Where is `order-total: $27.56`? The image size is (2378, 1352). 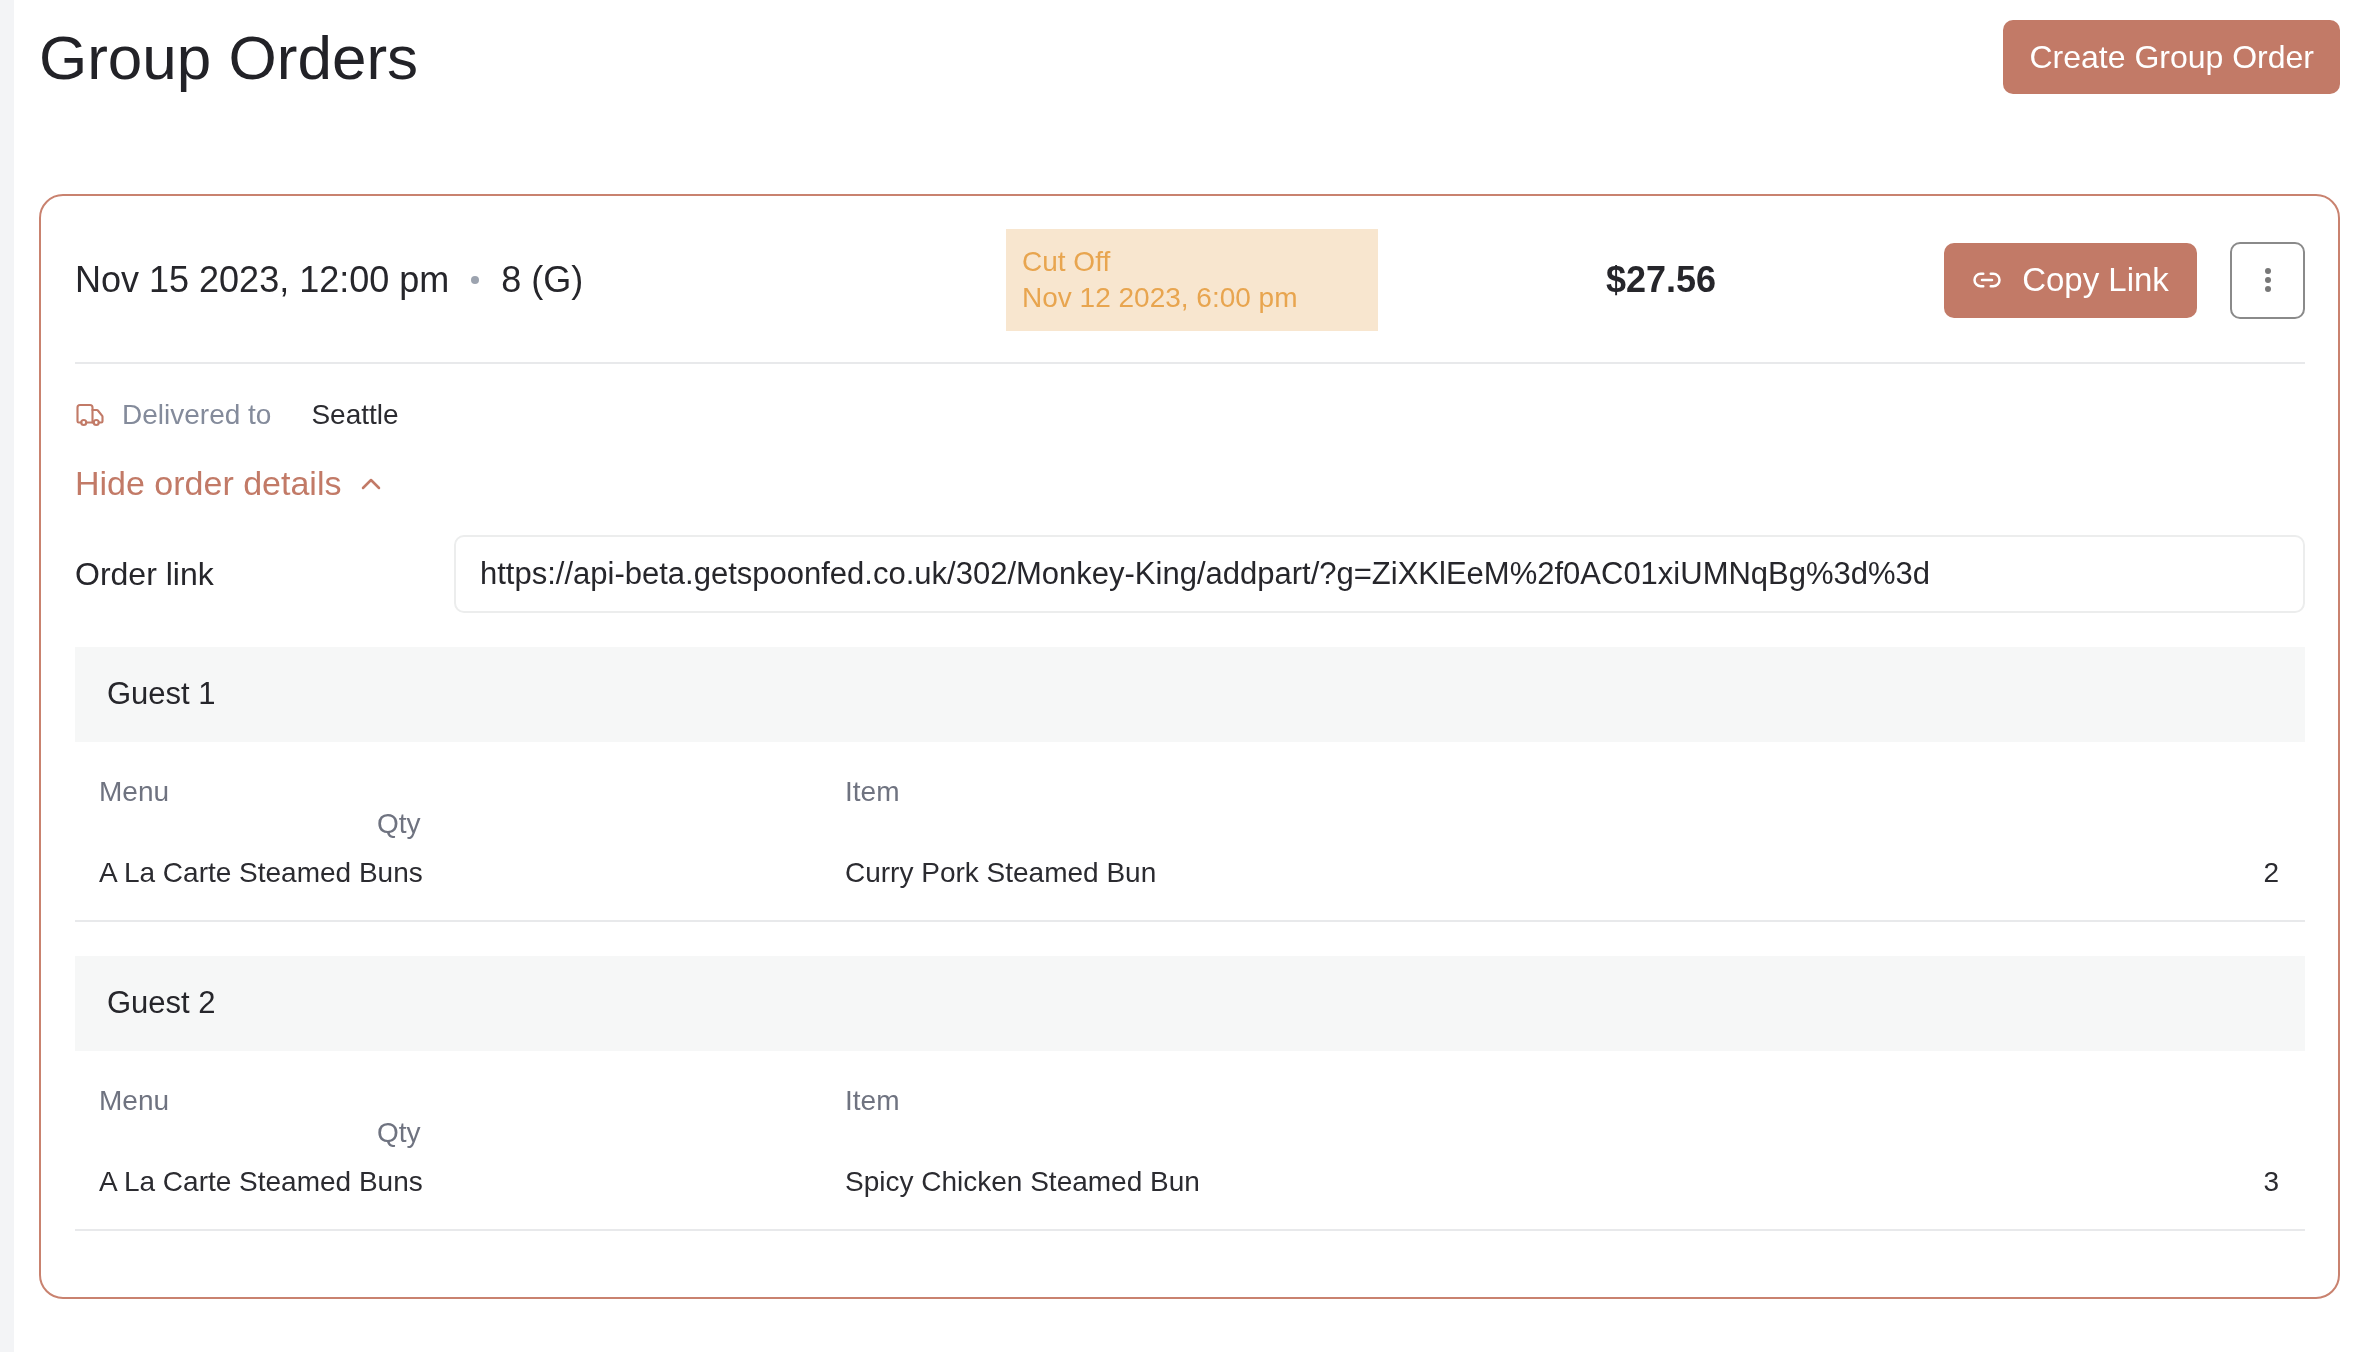 order-total: $27.56 is located at coordinates (1661, 280).